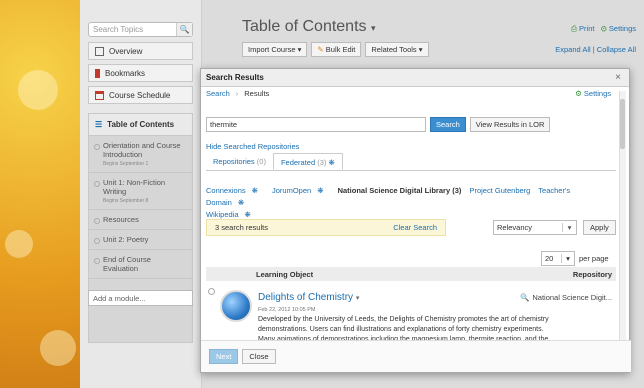 Image resolution: width=644 pixels, height=388 pixels. I want to click on clear-search-link: Clear Search, so click(415, 227).